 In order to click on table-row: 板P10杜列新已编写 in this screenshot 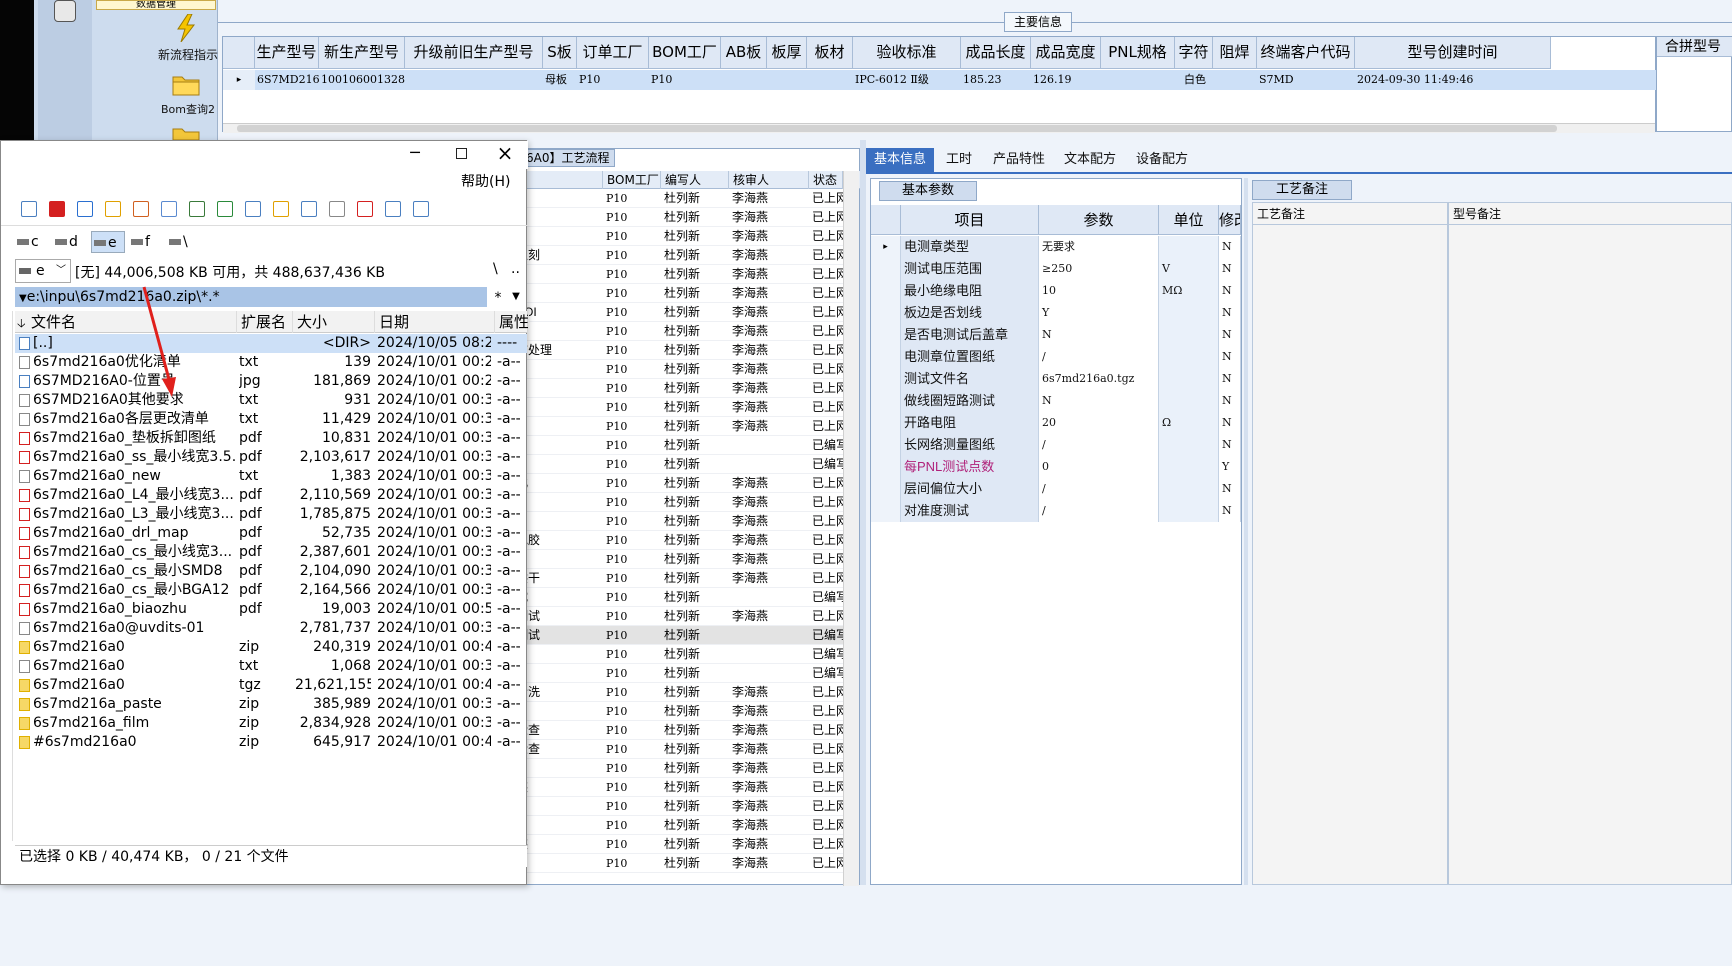, I will do `click(672, 673)`.